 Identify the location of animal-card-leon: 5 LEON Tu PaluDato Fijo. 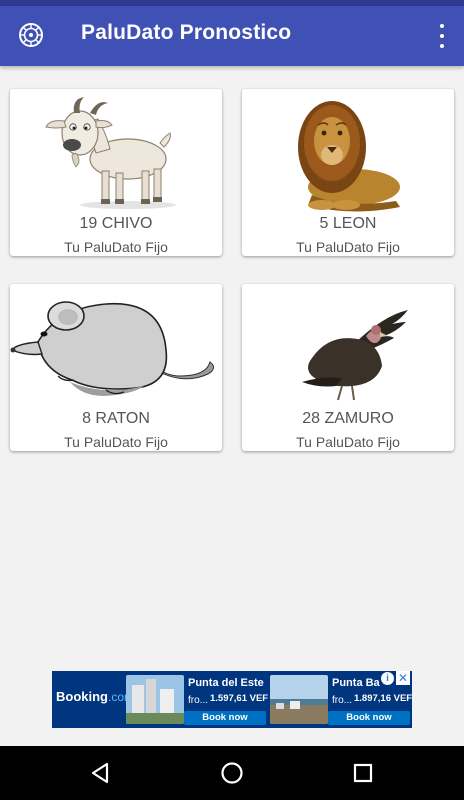
(348, 172).